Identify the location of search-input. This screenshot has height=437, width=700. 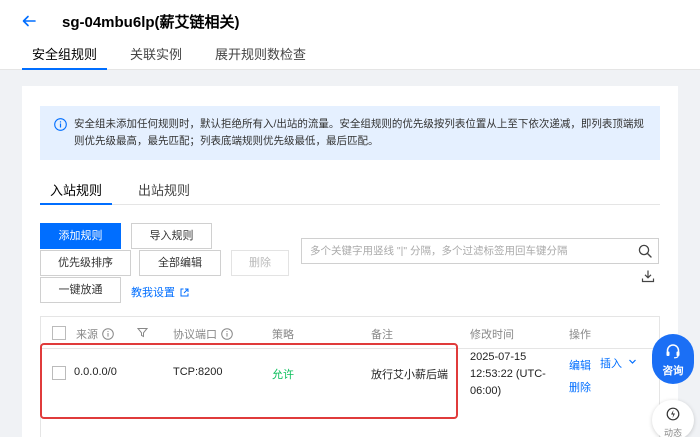
(462, 251).